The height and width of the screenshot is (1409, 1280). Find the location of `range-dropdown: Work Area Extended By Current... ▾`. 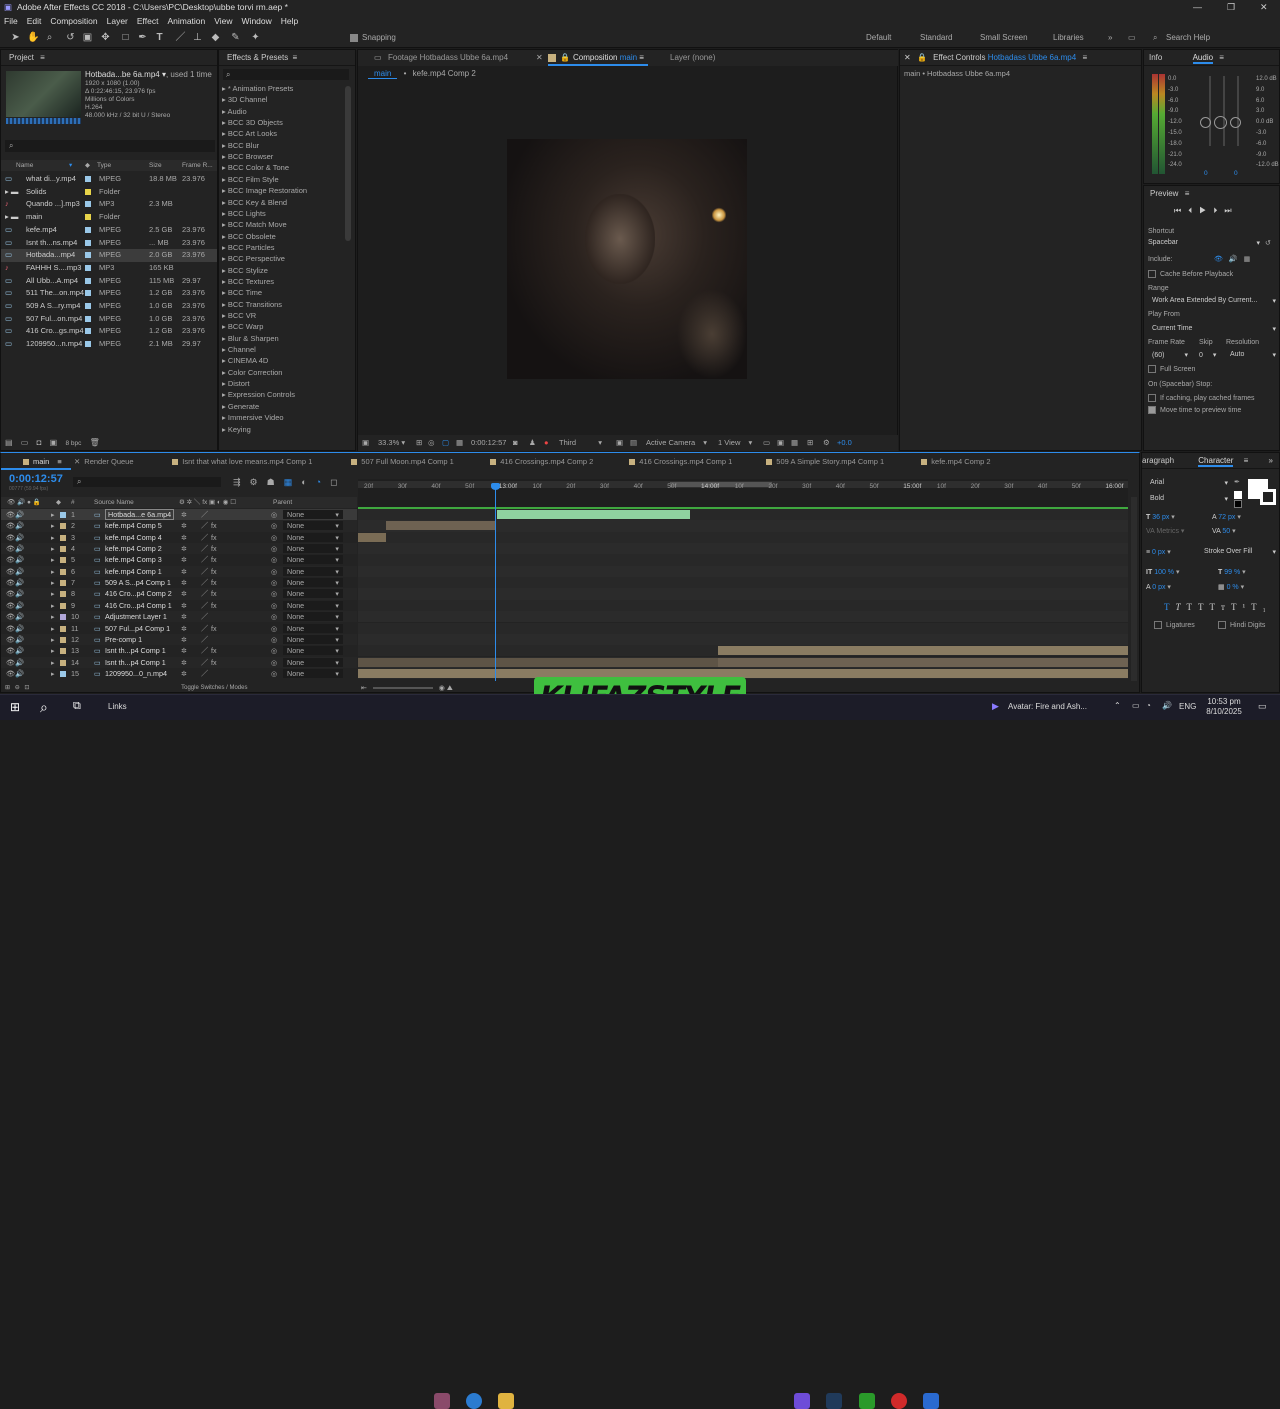

range-dropdown: Work Area Extended By Current... ▾ is located at coordinates (1214, 301).